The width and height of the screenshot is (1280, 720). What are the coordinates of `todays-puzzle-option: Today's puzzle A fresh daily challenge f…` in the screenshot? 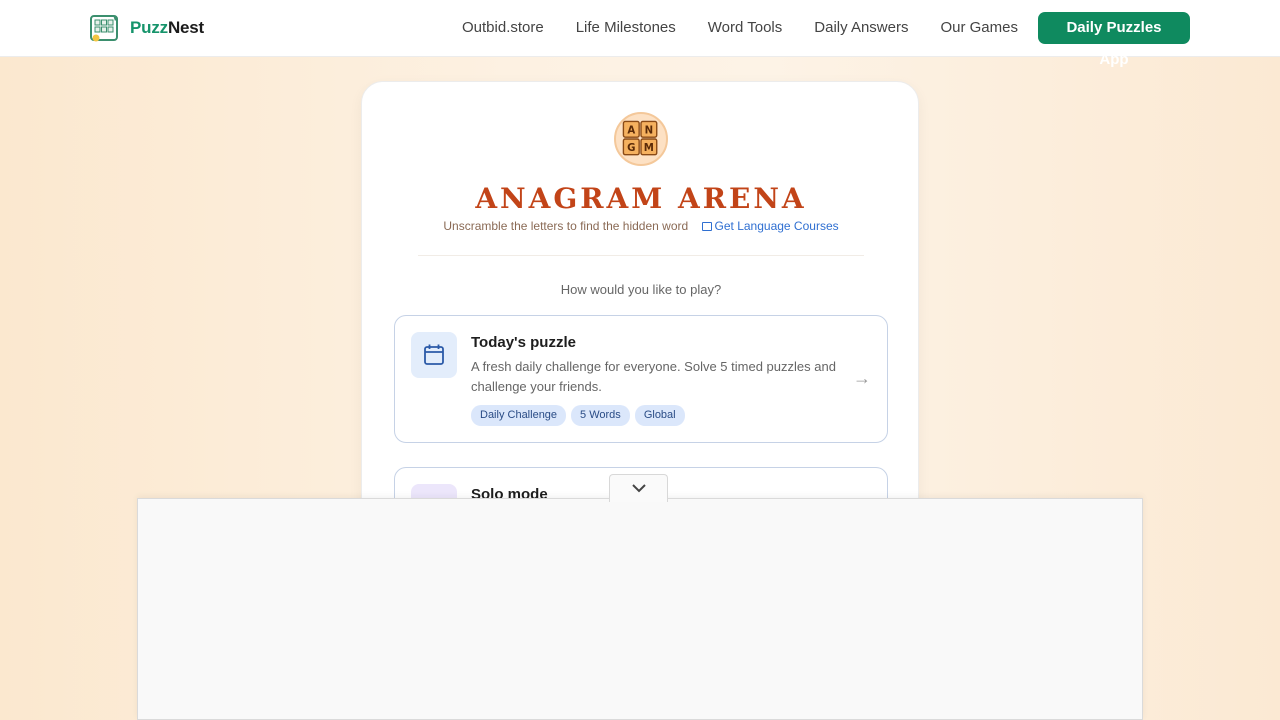 It's located at (641, 379).